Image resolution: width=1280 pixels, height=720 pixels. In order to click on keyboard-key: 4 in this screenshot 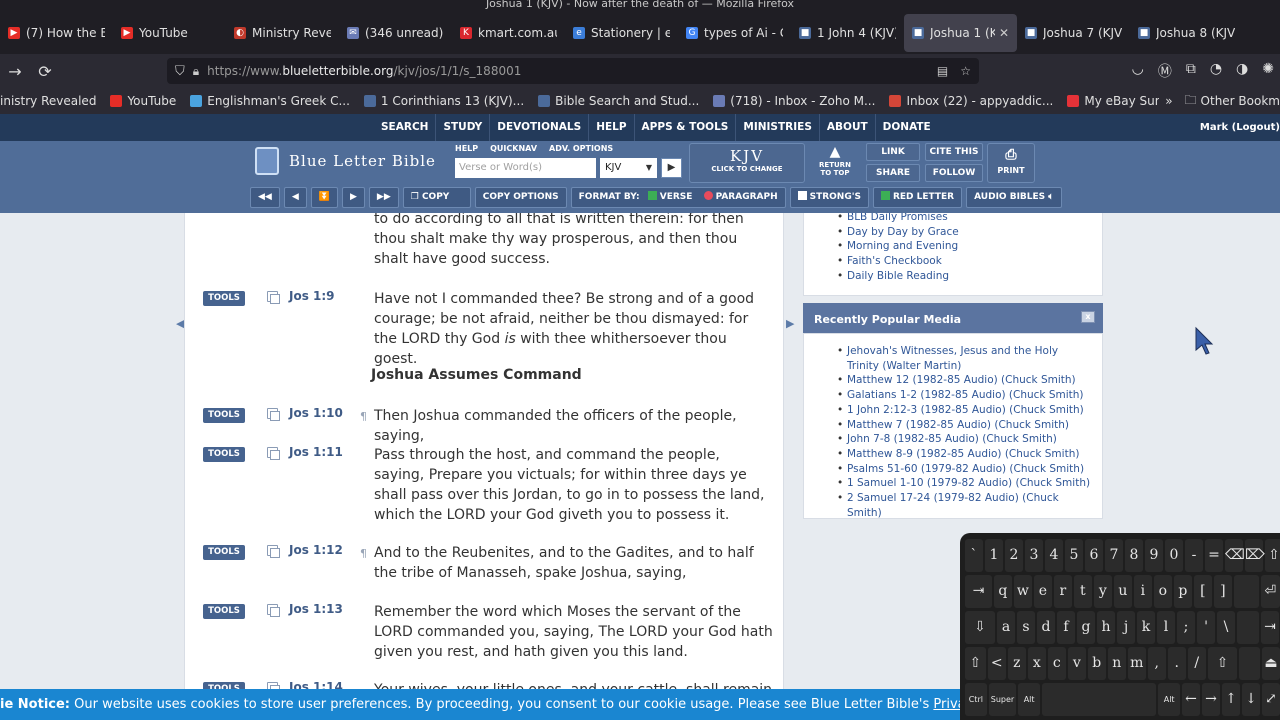, I will do `click(1054, 555)`.